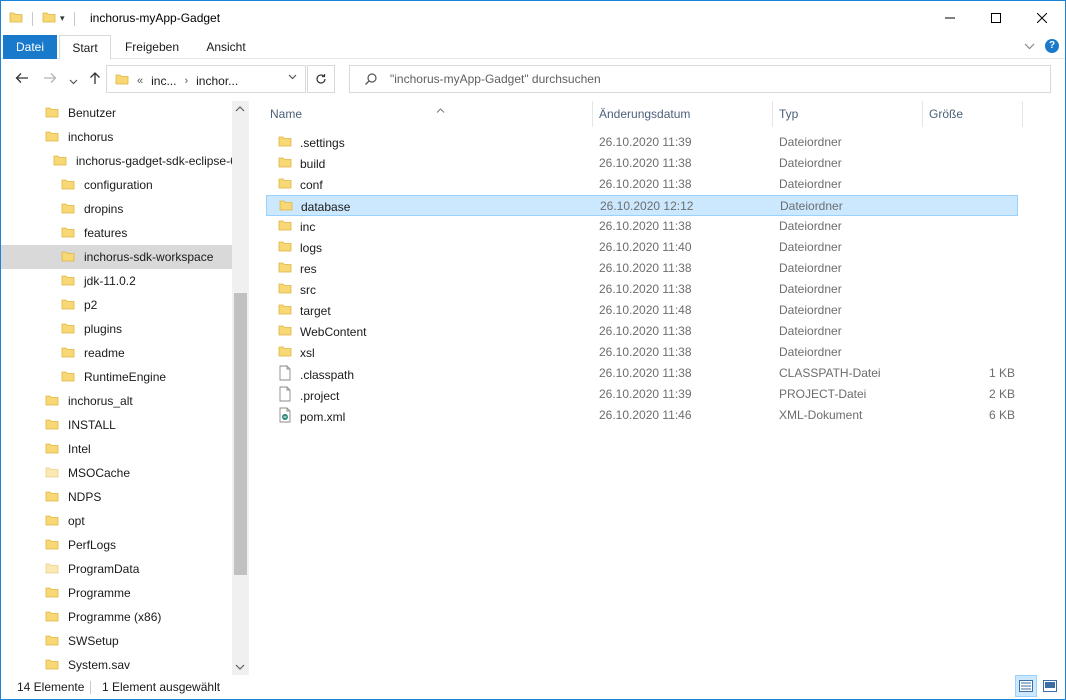  Describe the element at coordinates (186, 81) in the screenshot. I see `chevron-right-icon: ›` at that location.